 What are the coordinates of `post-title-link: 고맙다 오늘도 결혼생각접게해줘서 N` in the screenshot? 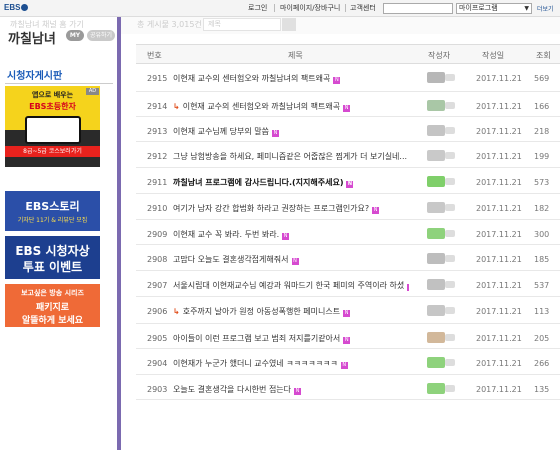 It's located at (291, 259).